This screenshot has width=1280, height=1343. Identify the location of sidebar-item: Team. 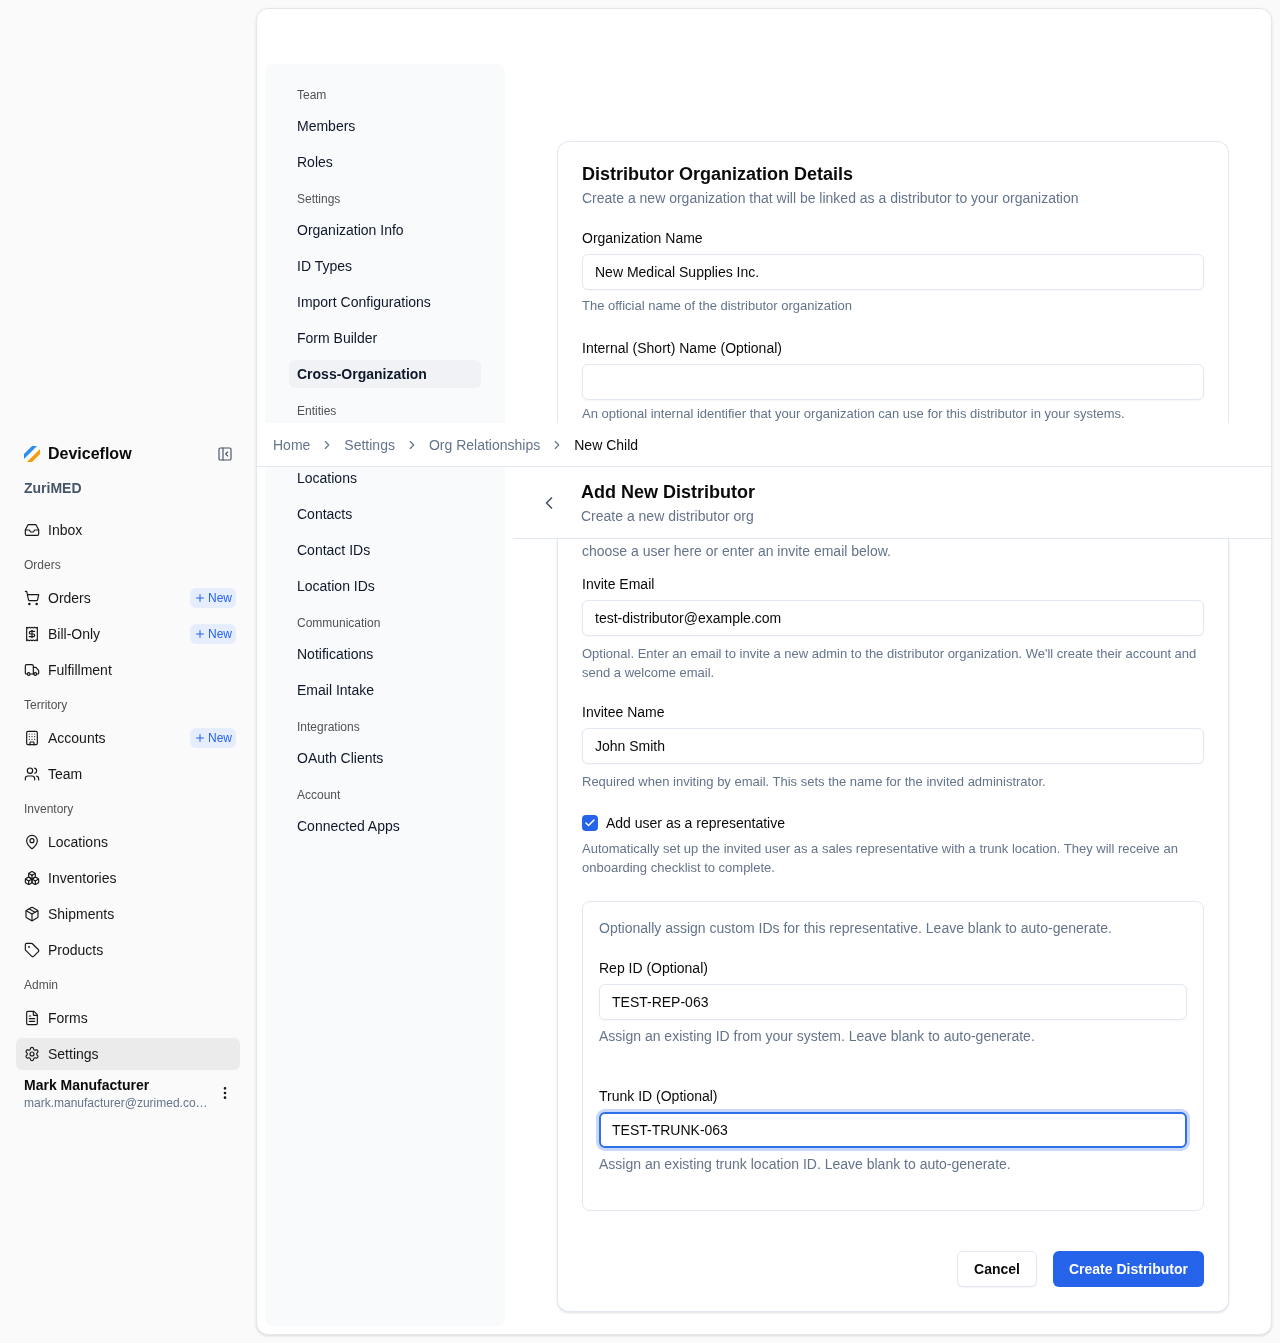
(128, 774).